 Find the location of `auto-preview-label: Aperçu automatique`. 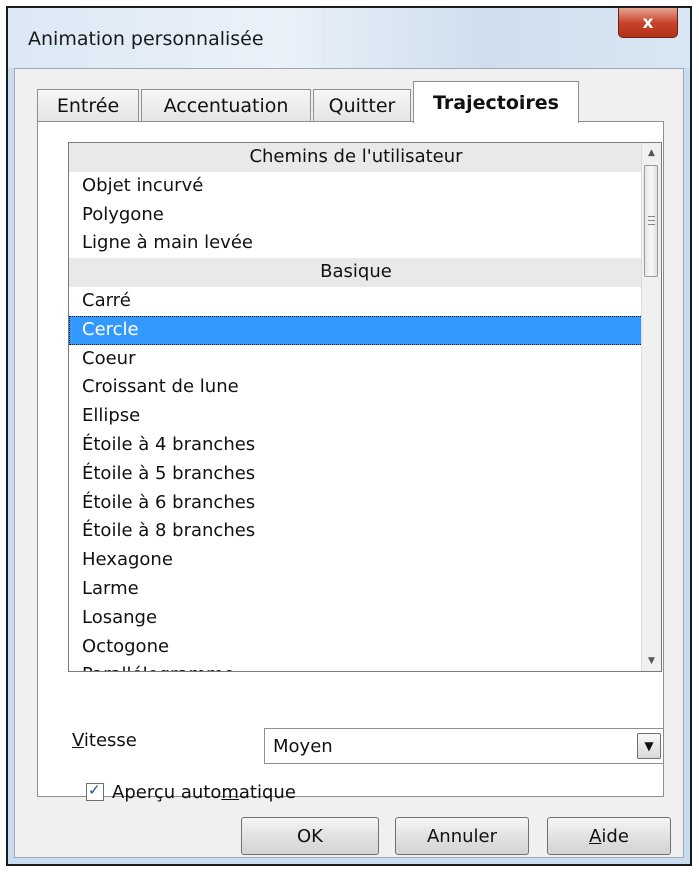

auto-preview-label: Aperçu automatique is located at coordinates (204, 792).